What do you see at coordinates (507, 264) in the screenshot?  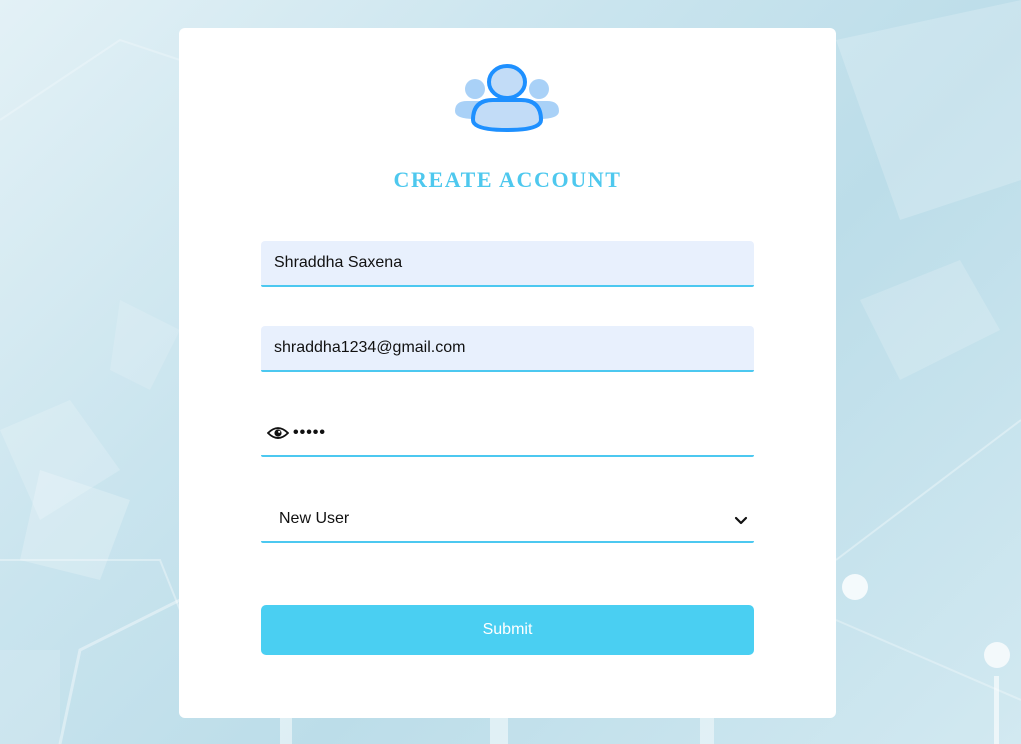 I see `name-input` at bounding box center [507, 264].